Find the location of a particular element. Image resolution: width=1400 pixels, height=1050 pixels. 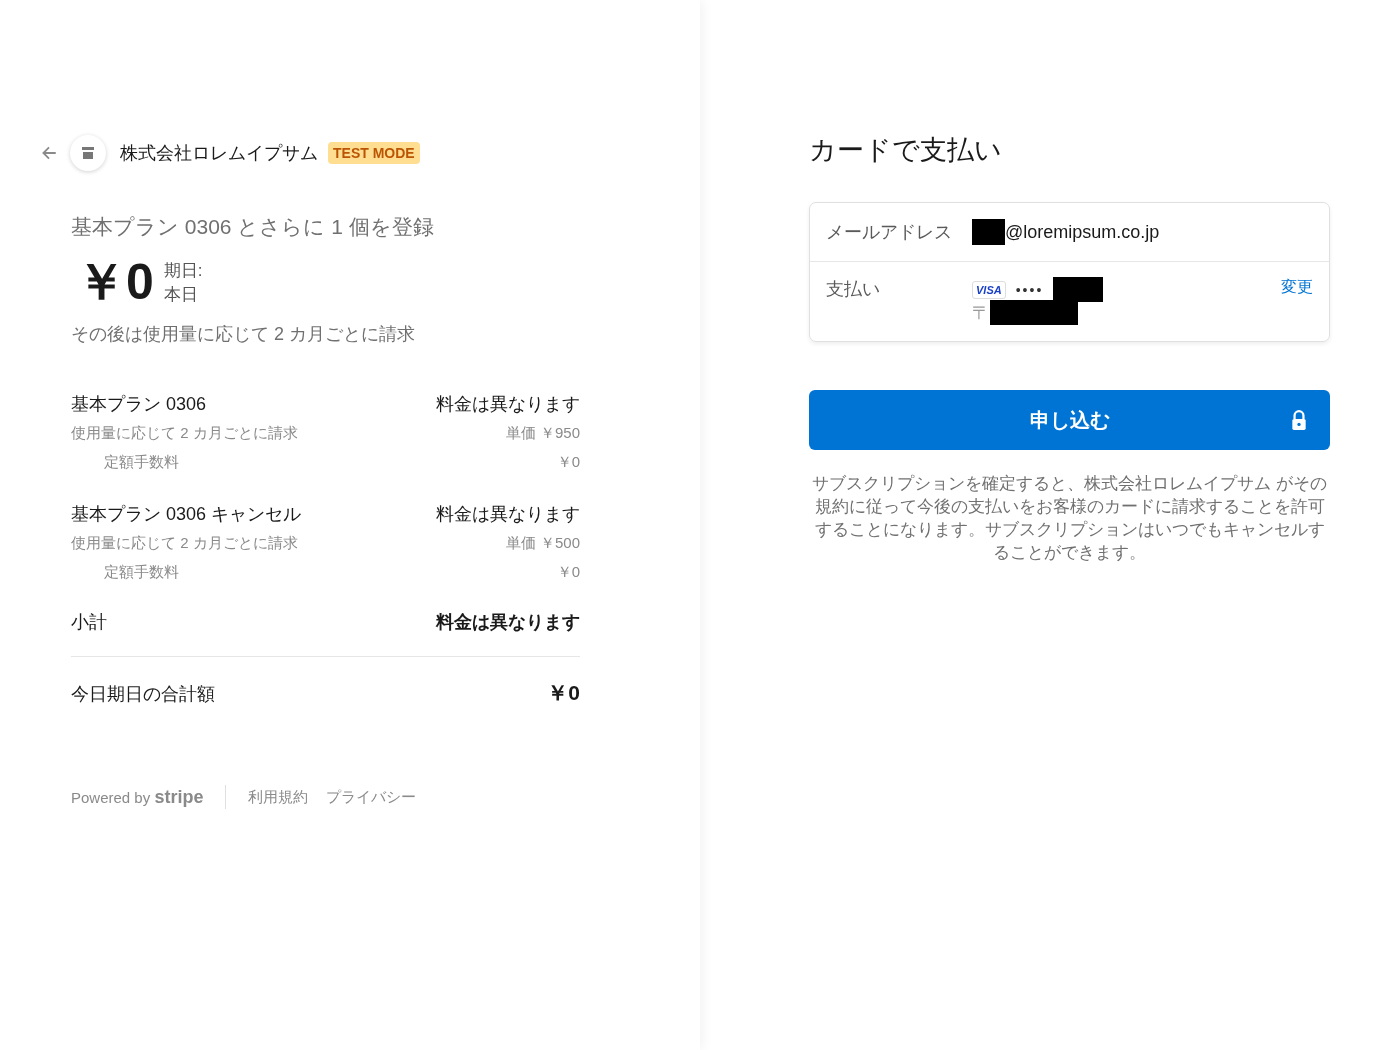

unit-price: 単価 ￥950 is located at coordinates (542, 433).